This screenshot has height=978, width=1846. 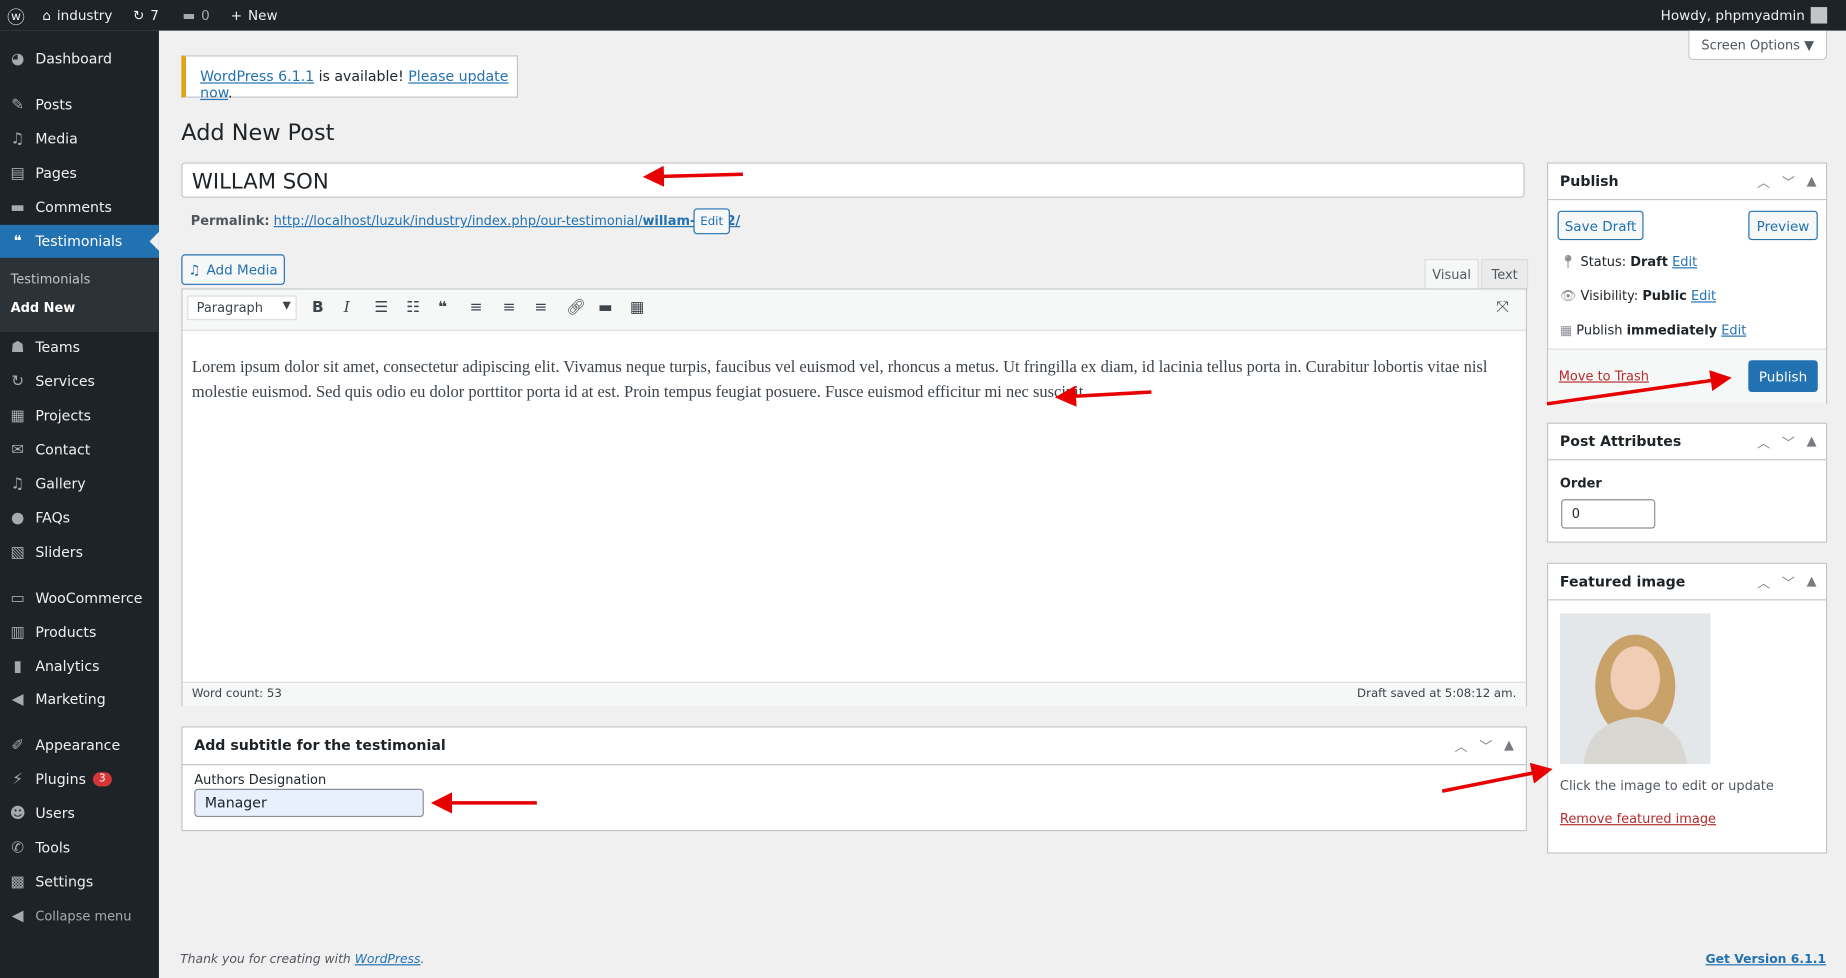 I want to click on sidebar-item-marketing: ◀ Marketing, so click(x=79, y=699).